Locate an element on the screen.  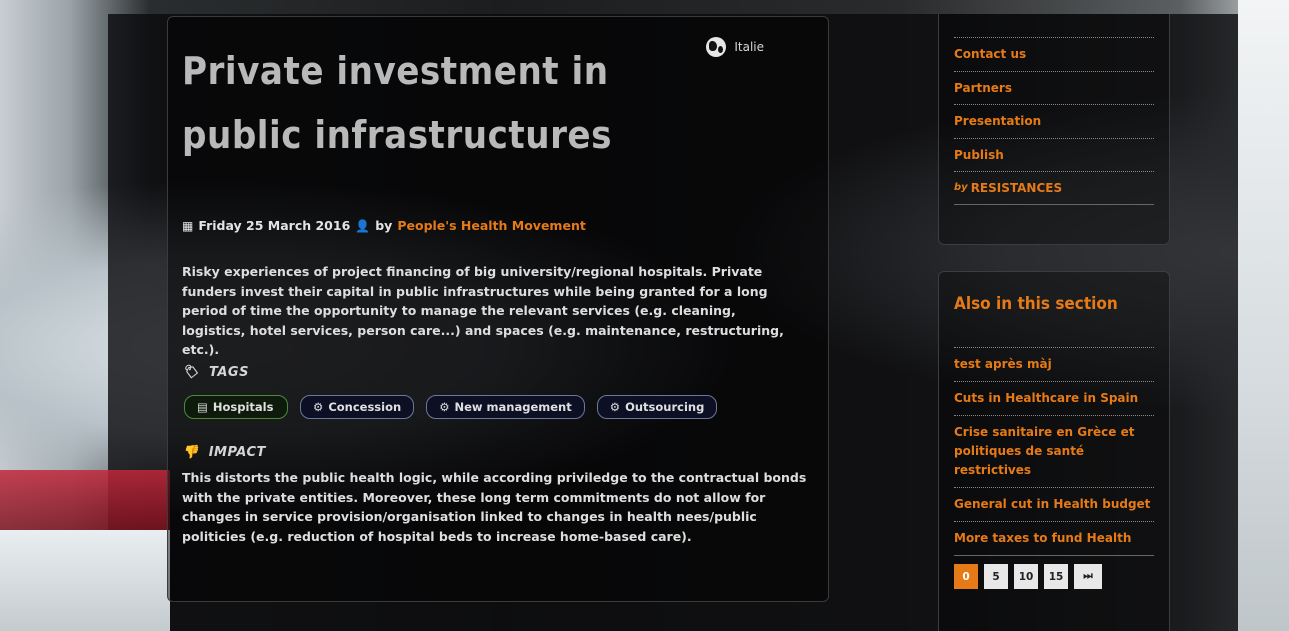
country-name: Italie is located at coordinates (749, 47).